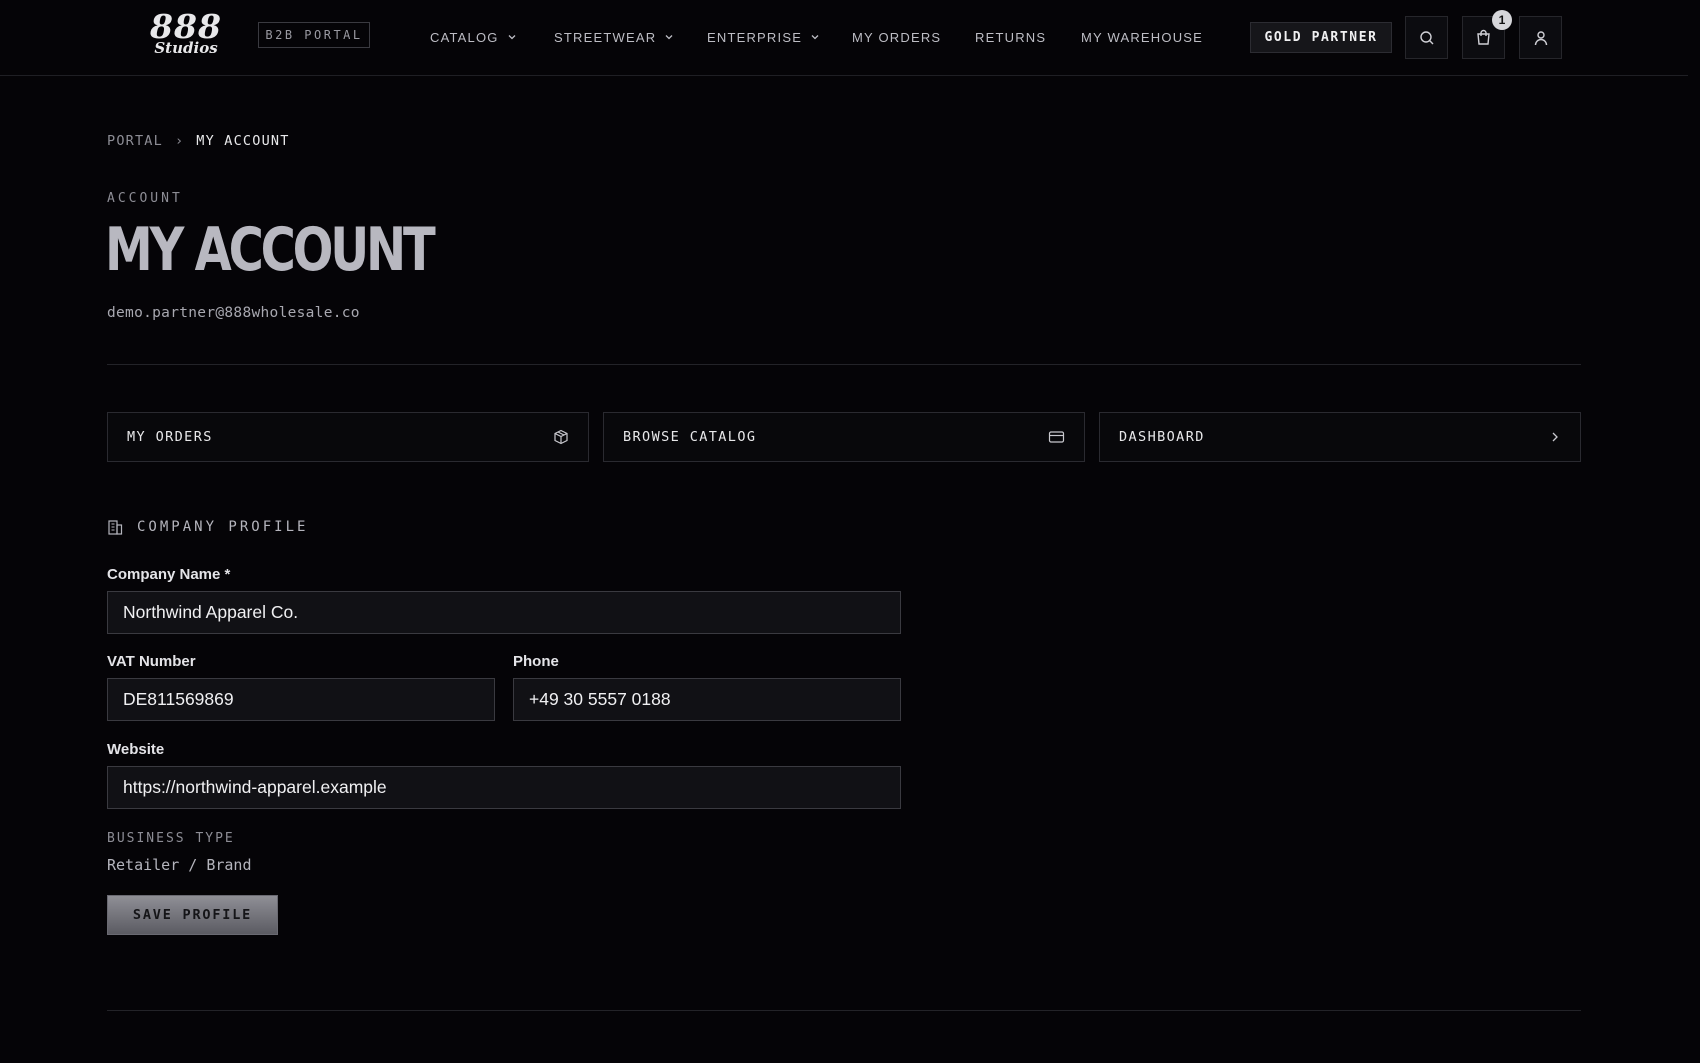 The image size is (1700, 1063). I want to click on nav-catalog-label: CATALOG, so click(464, 37).